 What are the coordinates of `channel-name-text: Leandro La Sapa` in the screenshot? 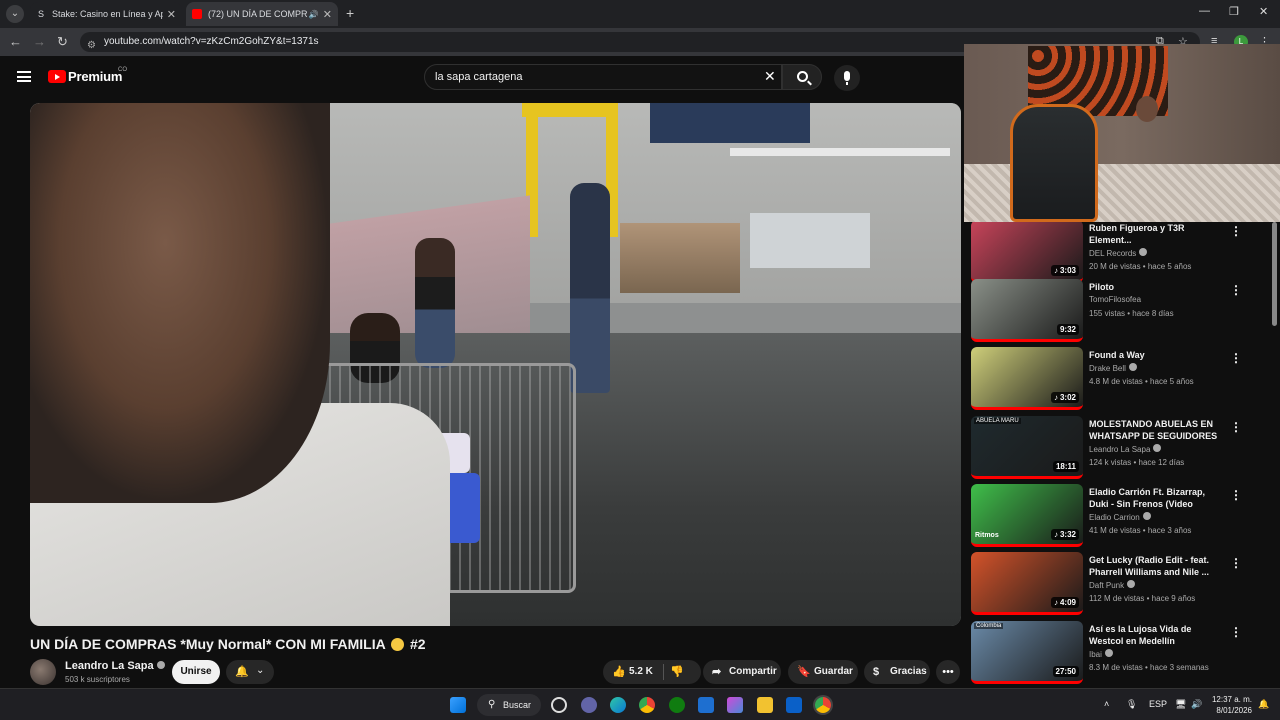 It's located at (109, 666).